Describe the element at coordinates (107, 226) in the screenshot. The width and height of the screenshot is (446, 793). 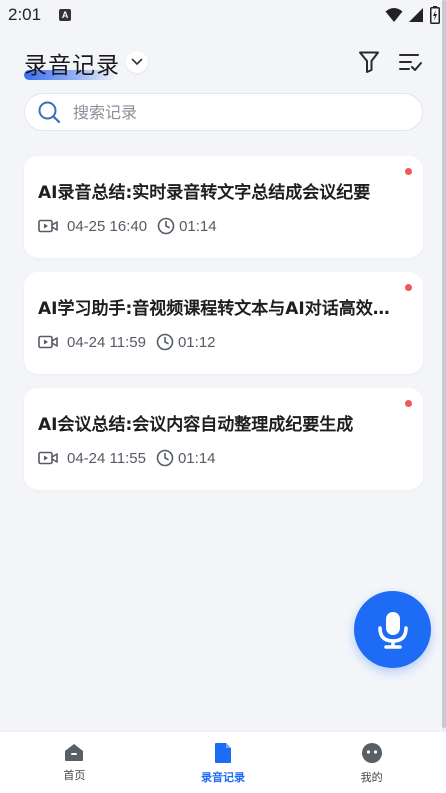
I see `recording-date: 04-25 16:40` at that location.